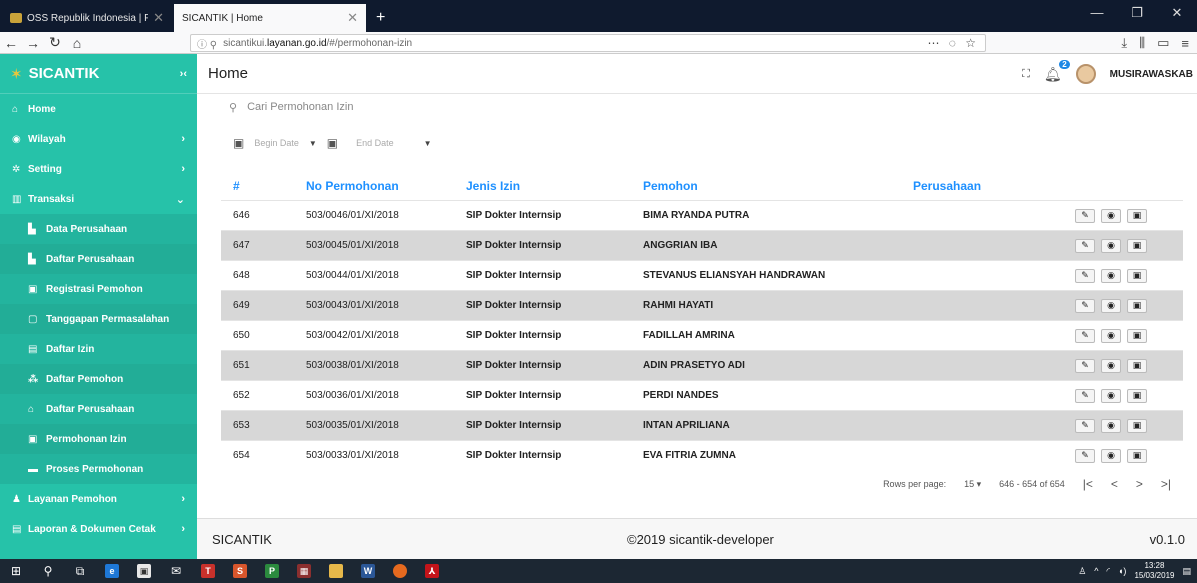 The height and width of the screenshot is (583, 1197). I want to click on search-icon: ⚲, so click(48, 571).